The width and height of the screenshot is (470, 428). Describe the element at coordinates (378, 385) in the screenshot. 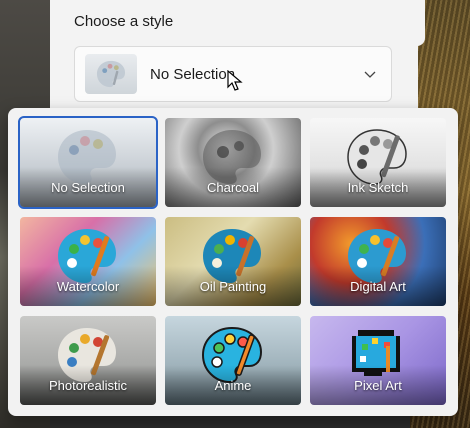

I see `style-option-label: Pixel Art` at that location.